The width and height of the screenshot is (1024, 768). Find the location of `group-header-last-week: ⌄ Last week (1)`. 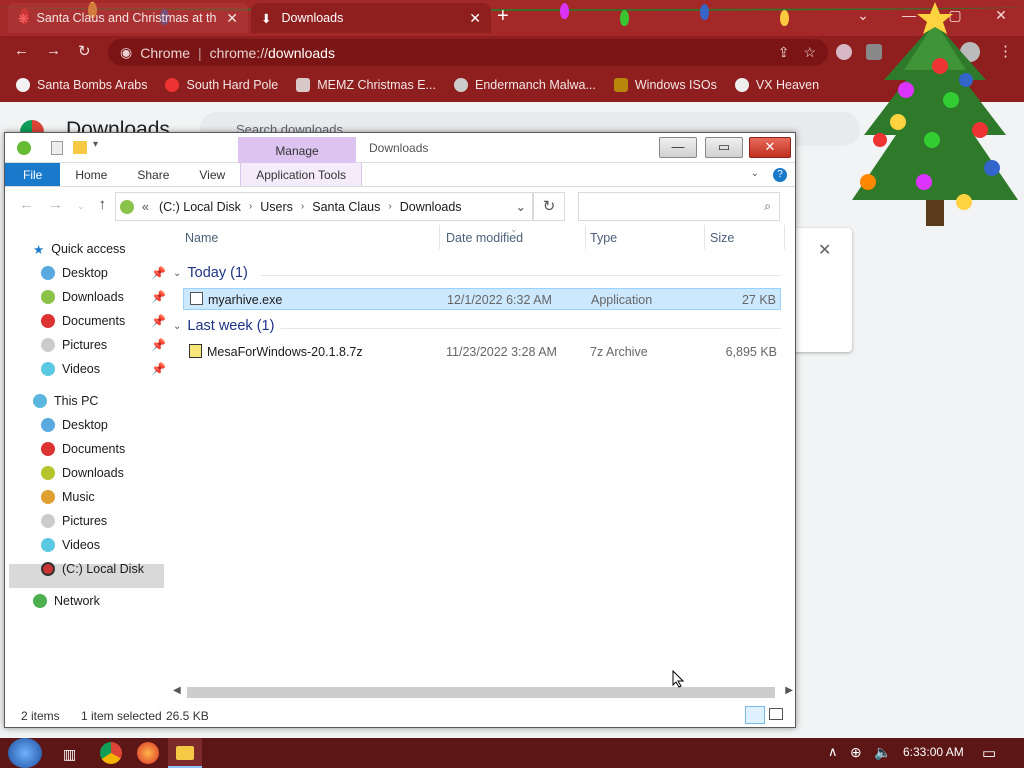

group-header-last-week: ⌄ Last week (1) is located at coordinates (223, 326).